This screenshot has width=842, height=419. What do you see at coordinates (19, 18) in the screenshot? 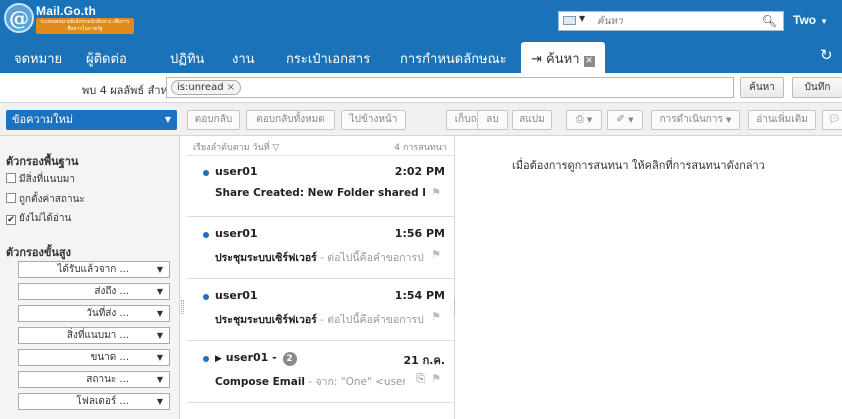
I see `logo-at-icon: @` at bounding box center [19, 18].